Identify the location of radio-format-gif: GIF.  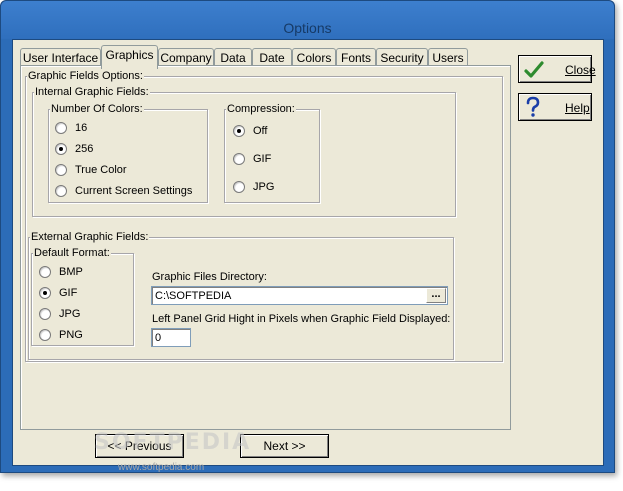
(58, 293).